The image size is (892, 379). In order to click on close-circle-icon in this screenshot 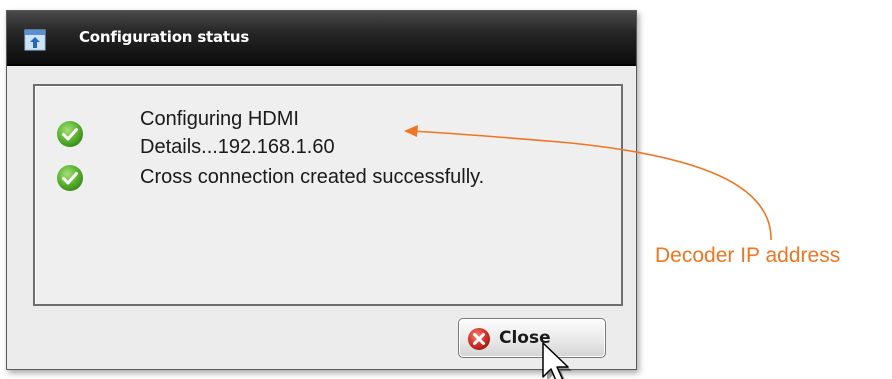, I will do `click(479, 339)`.